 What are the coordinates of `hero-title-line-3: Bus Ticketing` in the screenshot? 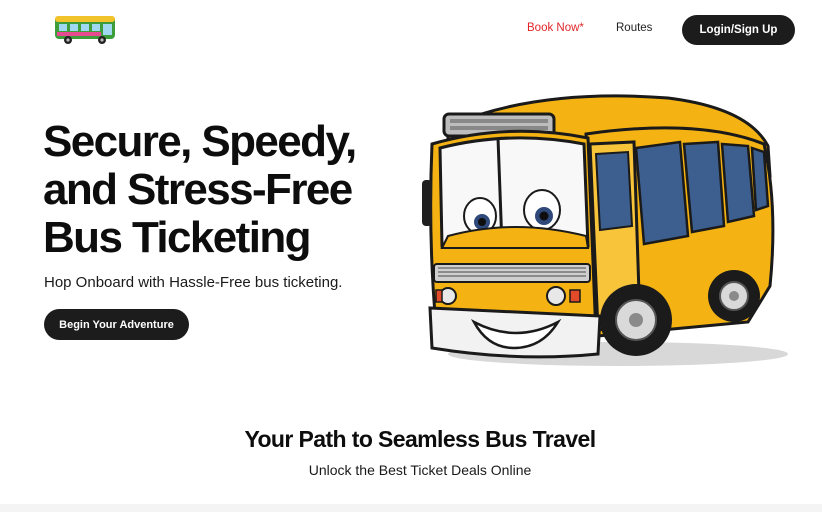 It's located at (177, 237).